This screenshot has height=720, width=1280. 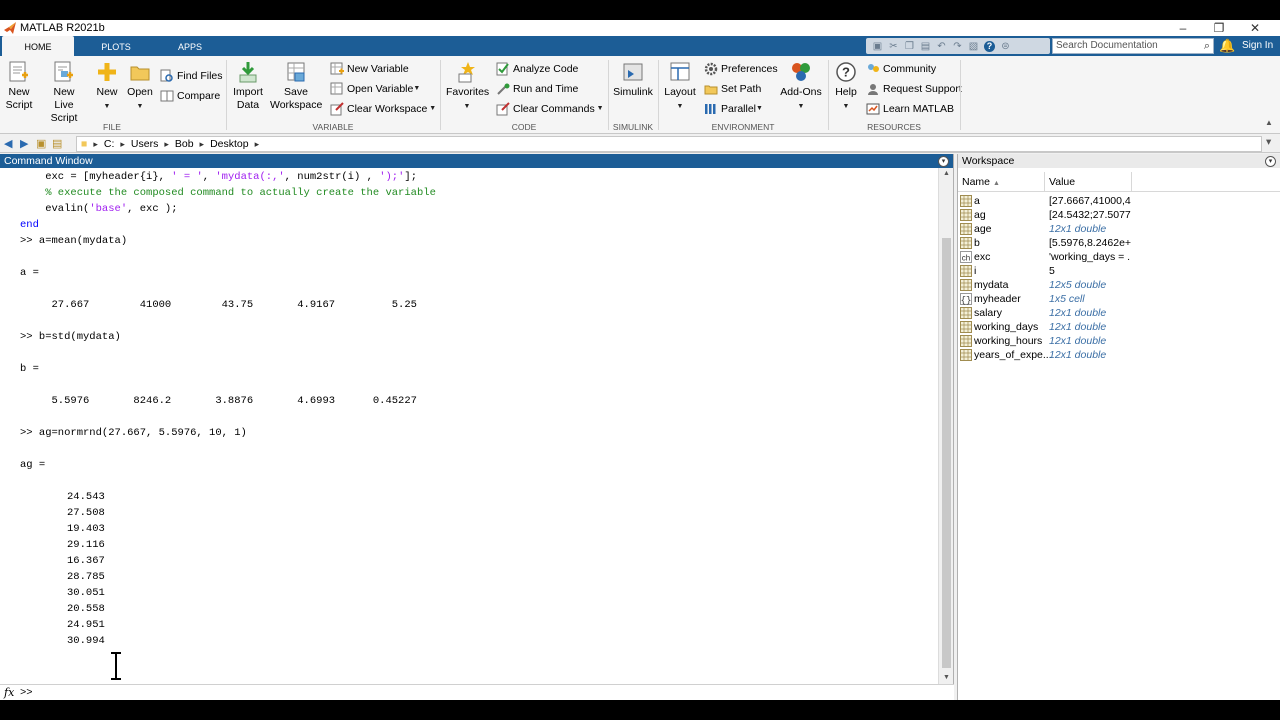 What do you see at coordinates (550, 109) in the screenshot?
I see `clear-commands-button: Clear Commands ▼` at bounding box center [550, 109].